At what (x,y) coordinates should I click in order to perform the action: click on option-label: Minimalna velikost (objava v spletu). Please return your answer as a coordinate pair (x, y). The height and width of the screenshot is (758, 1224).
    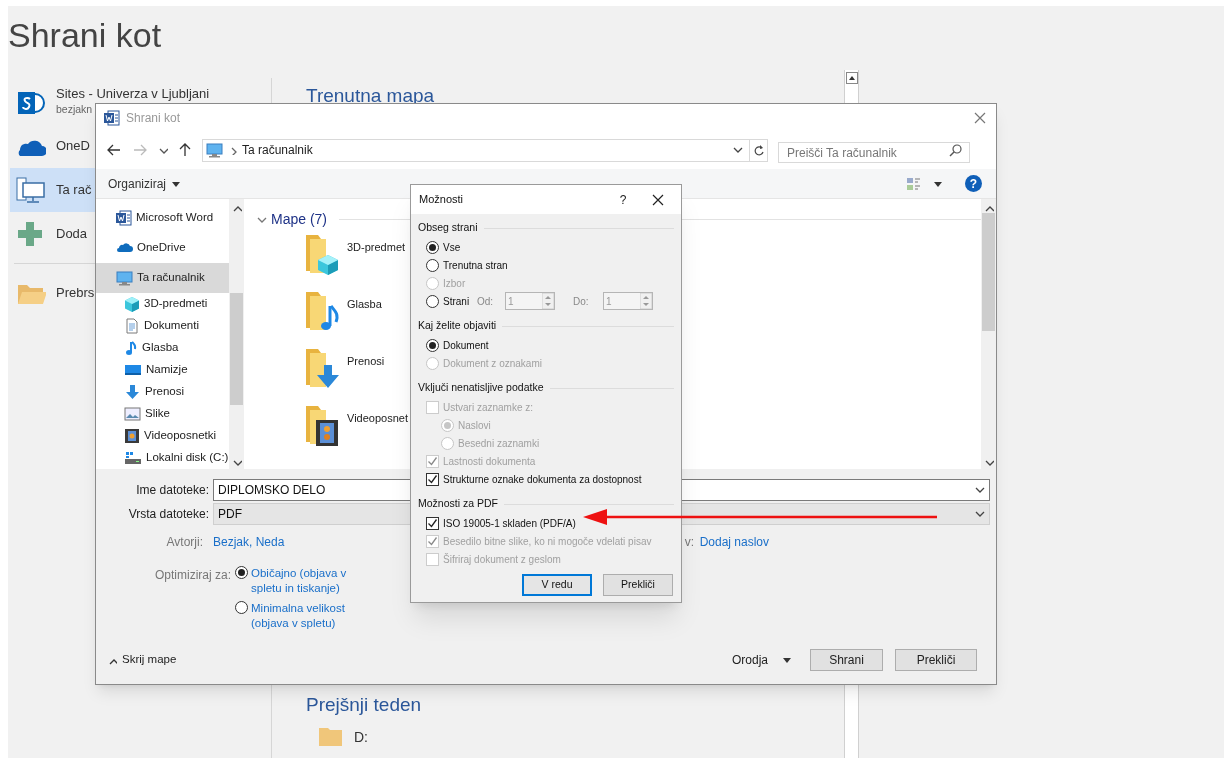
    Looking at the image, I should click on (303, 616).